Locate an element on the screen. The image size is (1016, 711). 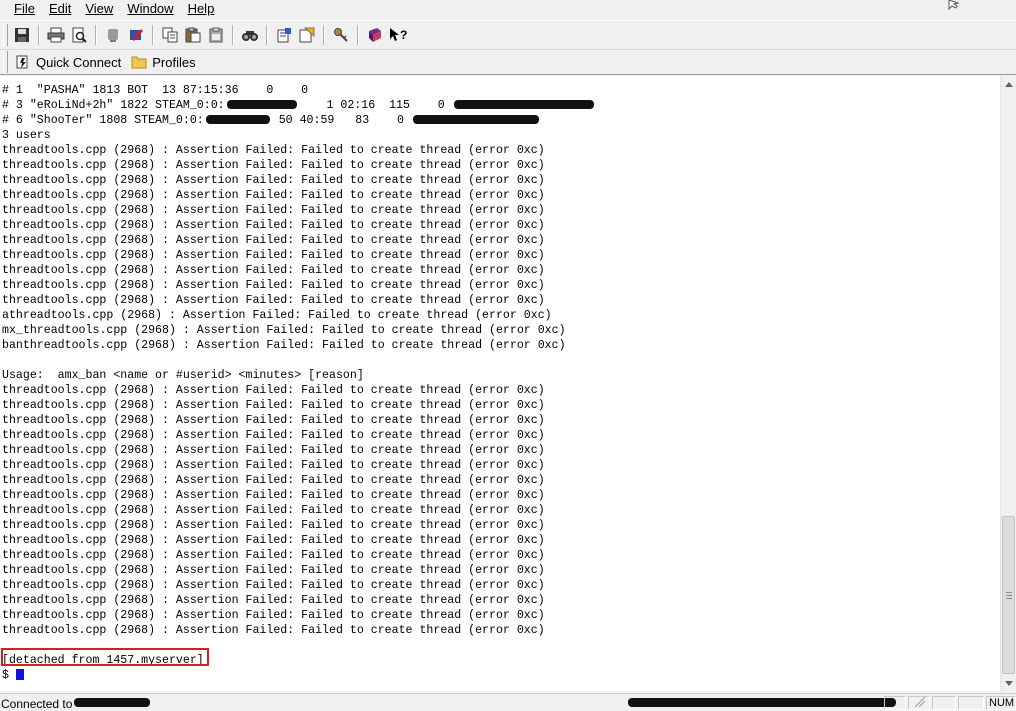
menu-bar: File Edit View Window Help is located at coordinates (508, 9).